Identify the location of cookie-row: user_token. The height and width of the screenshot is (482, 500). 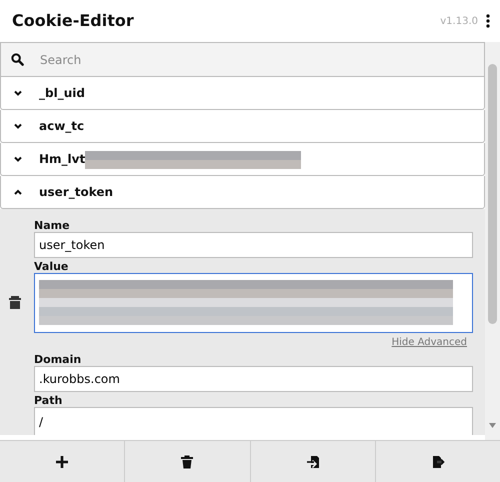
(242, 192).